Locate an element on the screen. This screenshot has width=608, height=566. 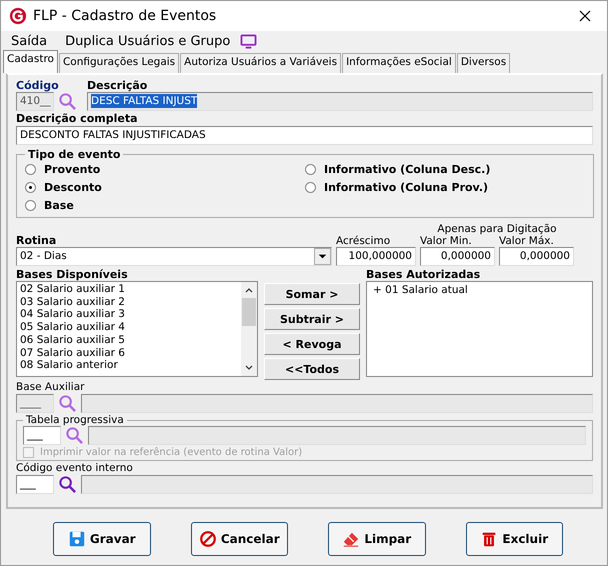
scroll-down-icon is located at coordinates (249, 368).